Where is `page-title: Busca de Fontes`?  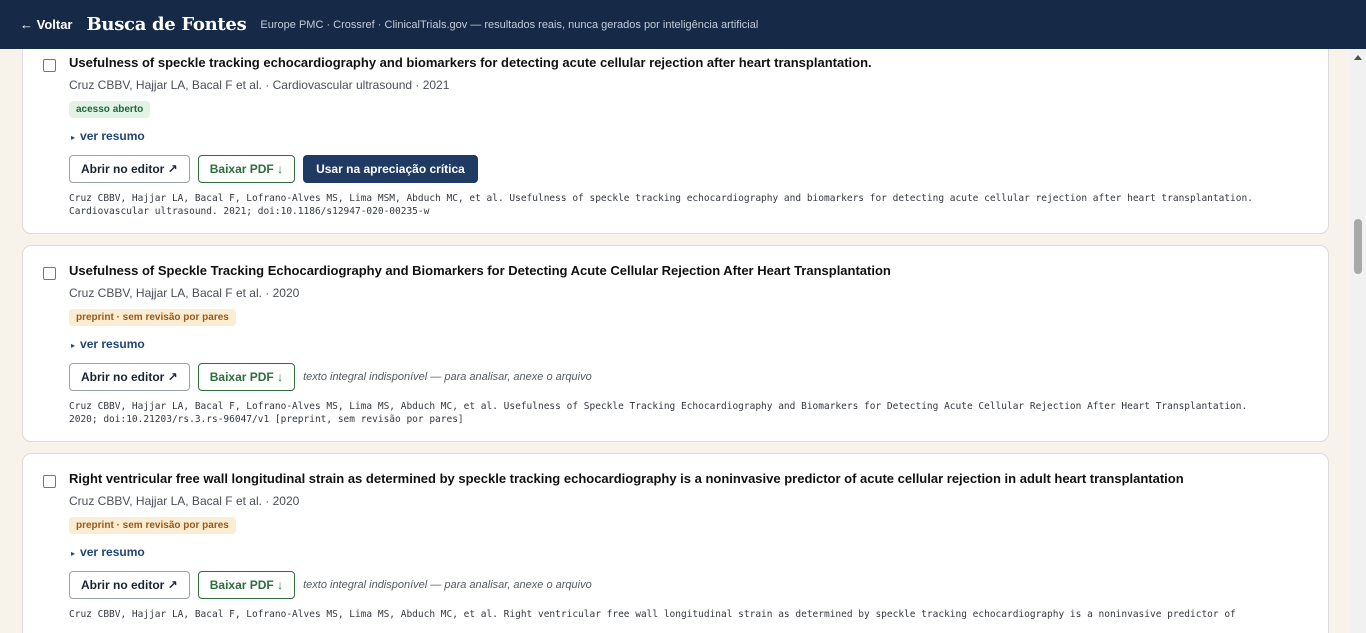
page-title: Busca de Fontes is located at coordinates (166, 24).